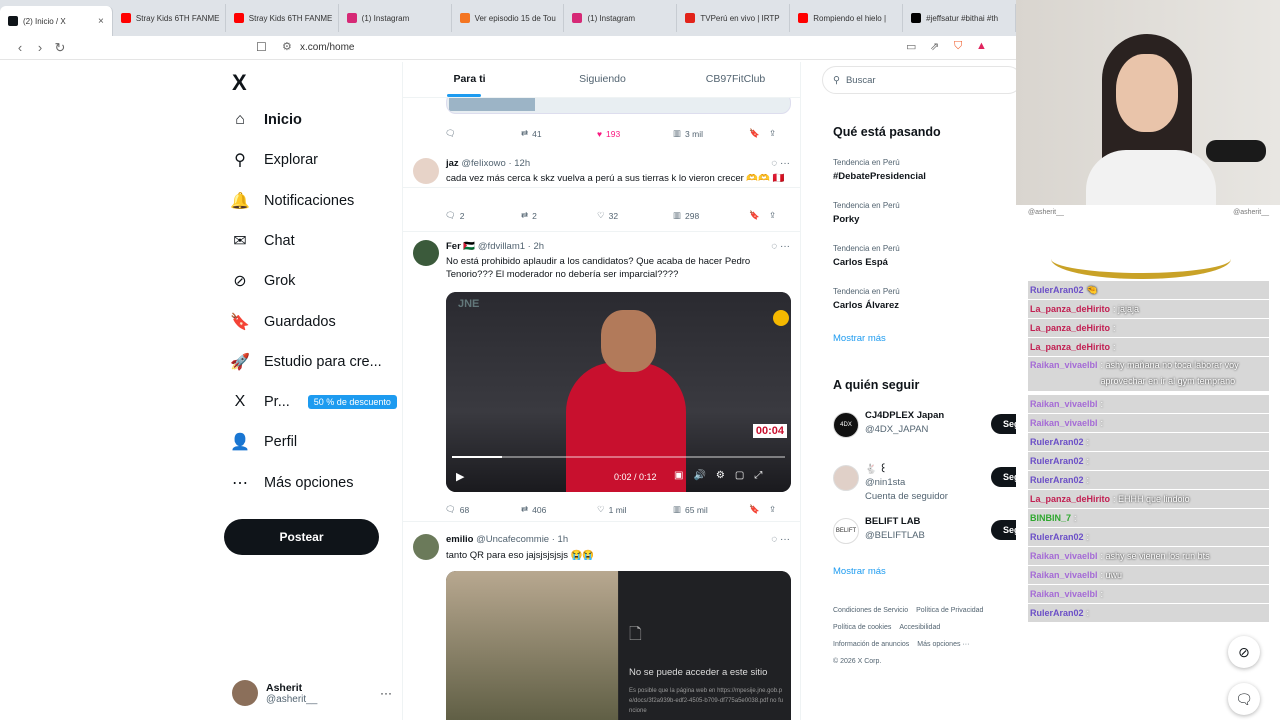 This screenshot has width=1280, height=720. What do you see at coordinates (846, 531) in the screenshot?
I see `avatar: BELIFT` at bounding box center [846, 531].